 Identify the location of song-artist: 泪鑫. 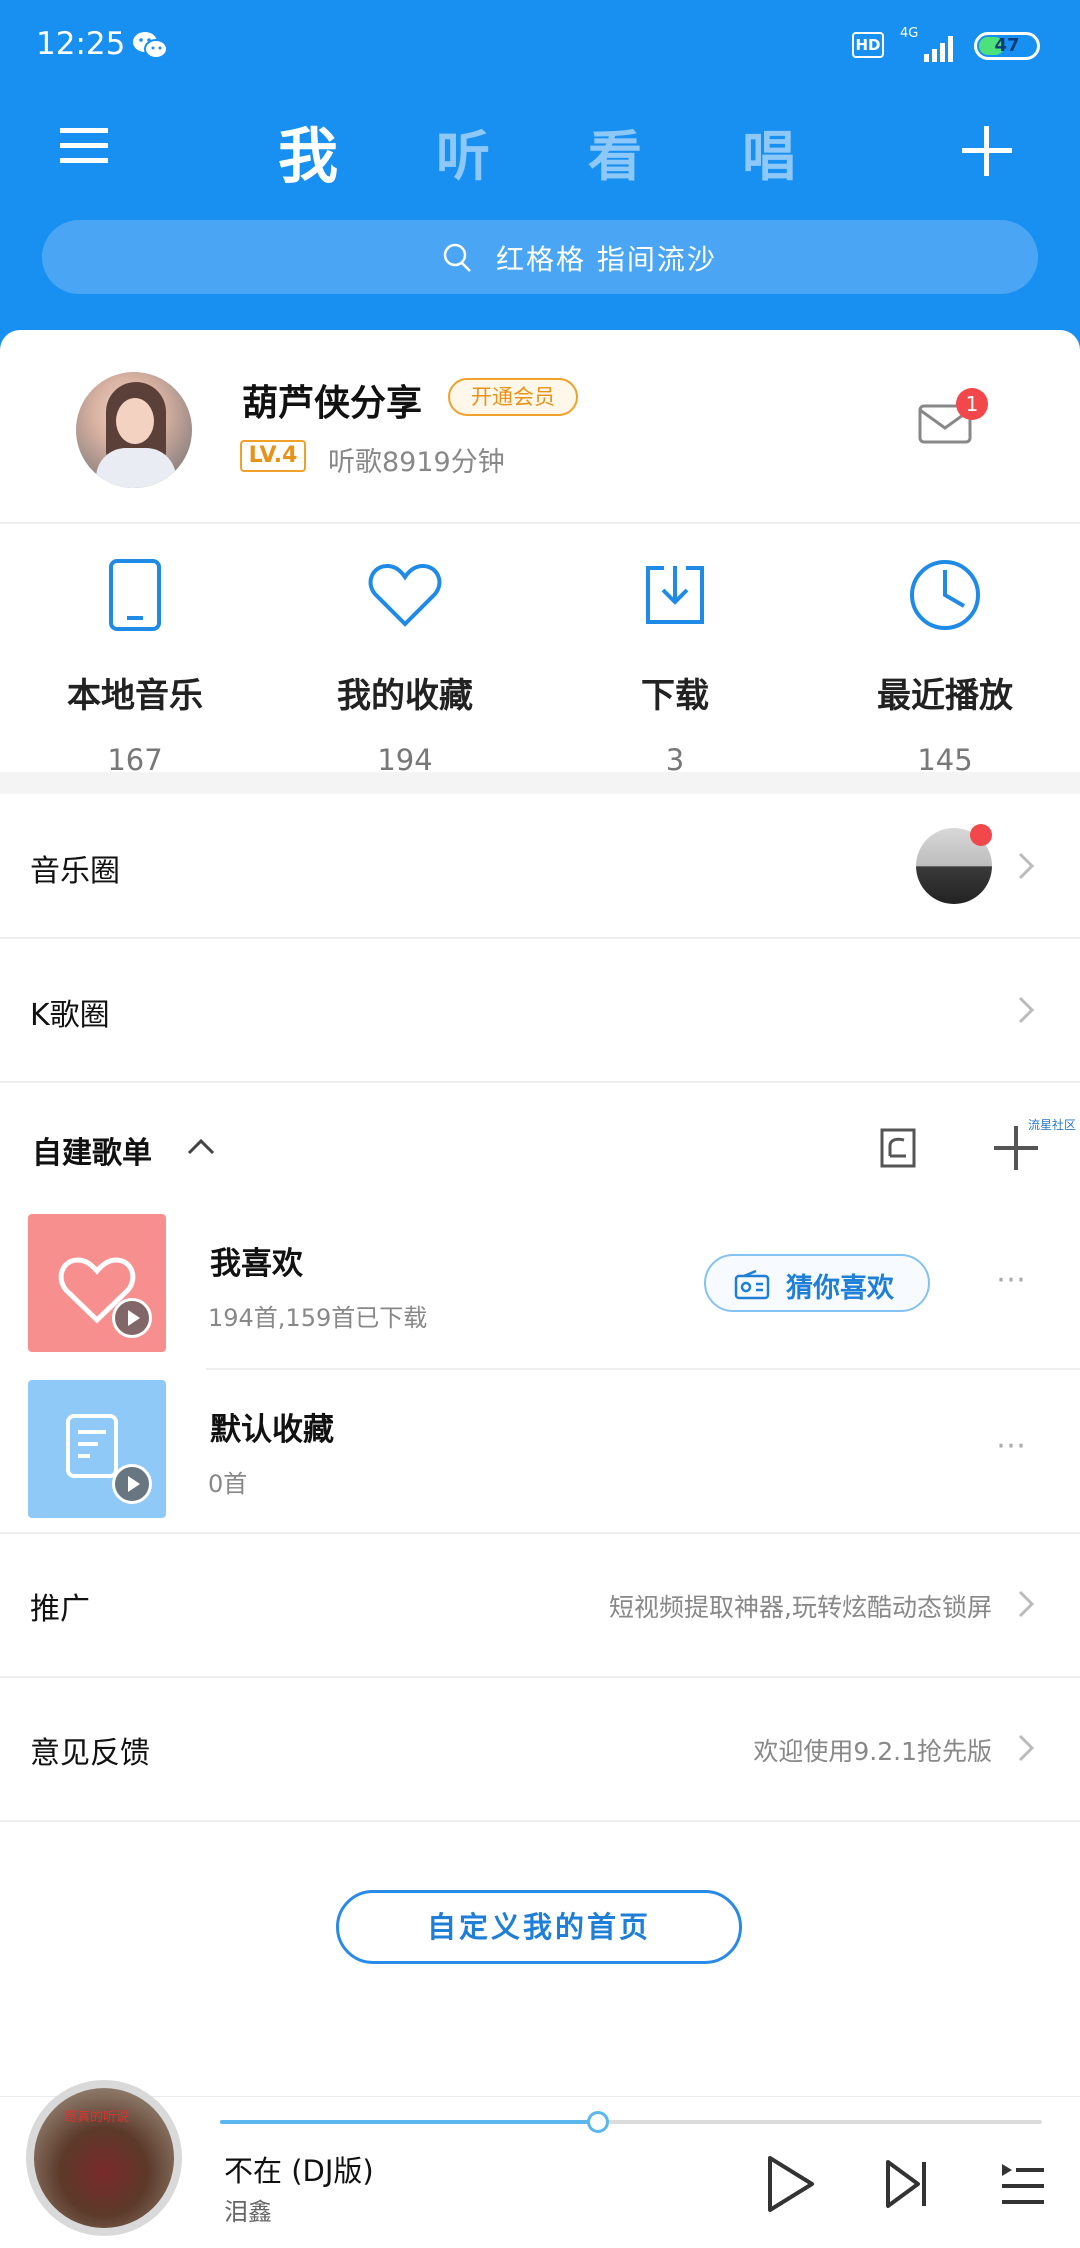
(248, 2212).